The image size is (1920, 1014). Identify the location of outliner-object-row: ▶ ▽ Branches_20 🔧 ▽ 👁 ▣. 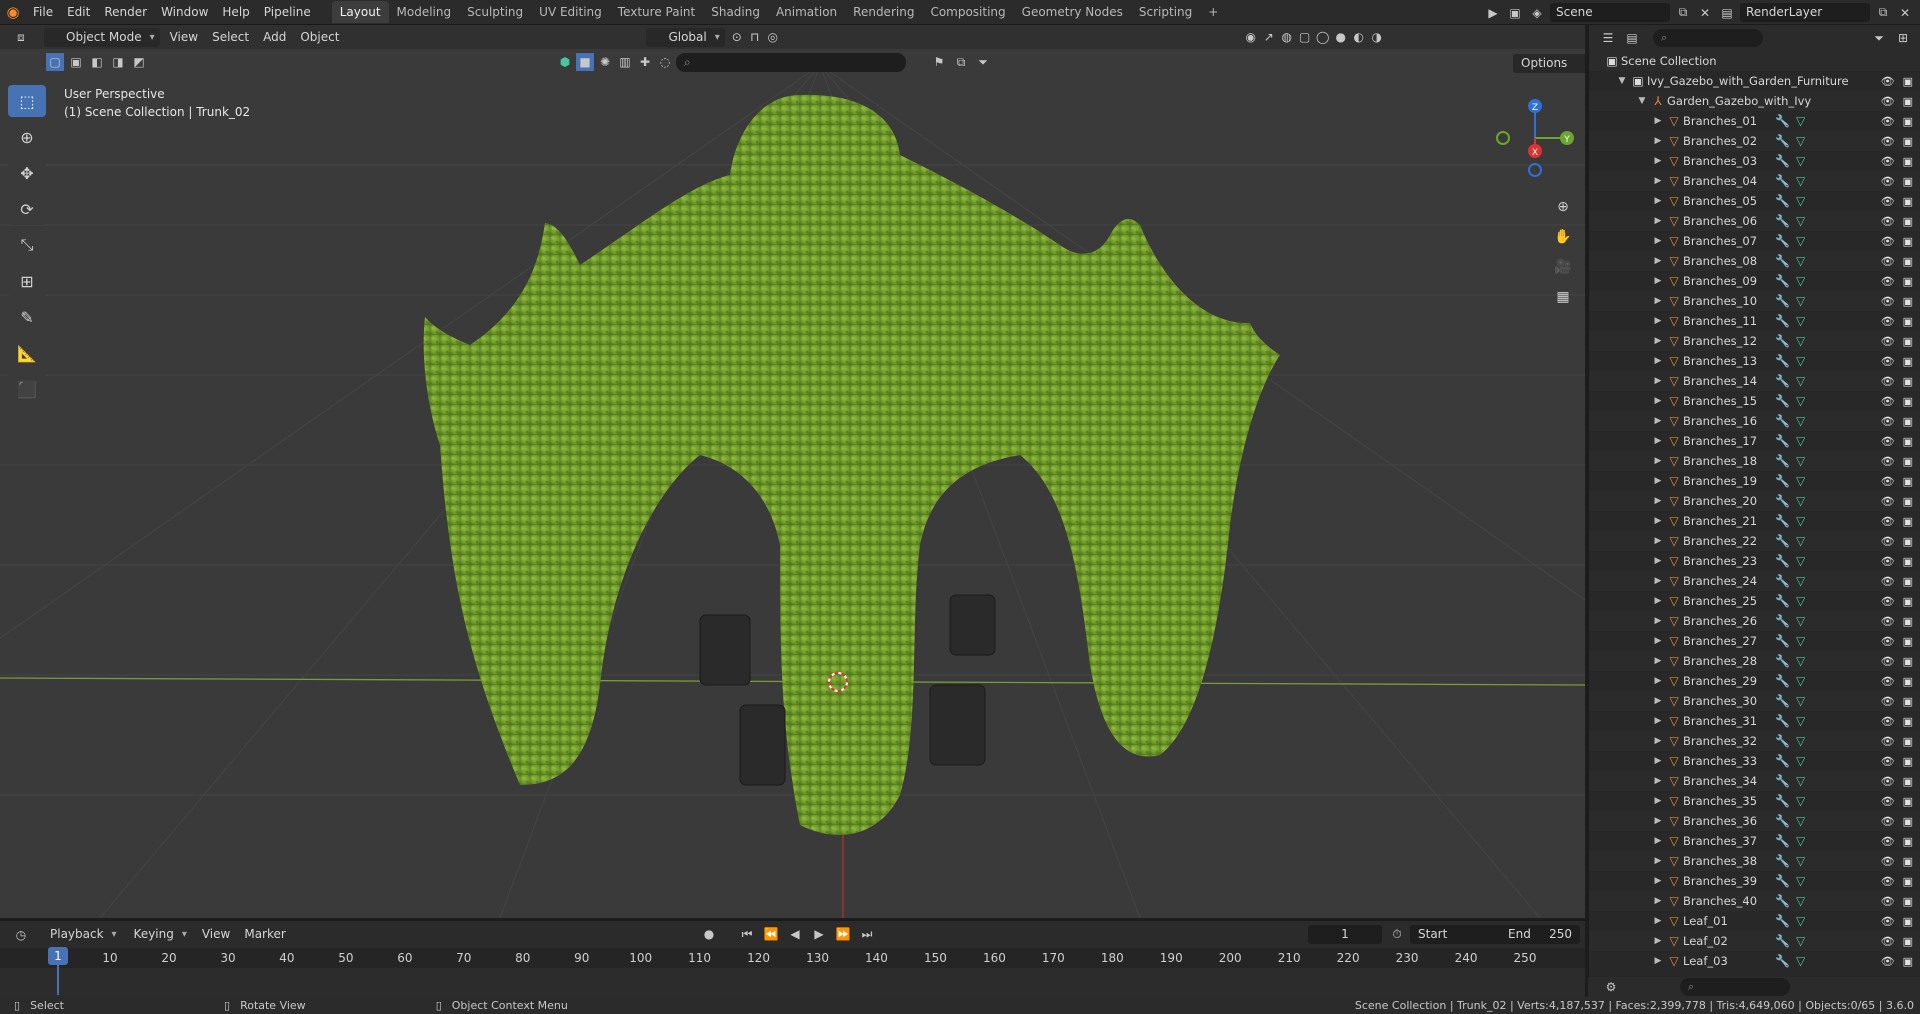
(1754, 501).